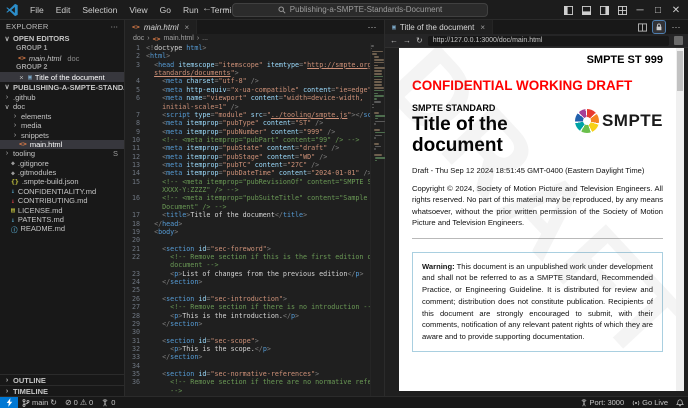 Image resolution: width=688 pixels, height=408 pixels. What do you see at coordinates (115, 26) in the screenshot?
I see `explorer-more-actions-icon: ⋯` at bounding box center [115, 26].